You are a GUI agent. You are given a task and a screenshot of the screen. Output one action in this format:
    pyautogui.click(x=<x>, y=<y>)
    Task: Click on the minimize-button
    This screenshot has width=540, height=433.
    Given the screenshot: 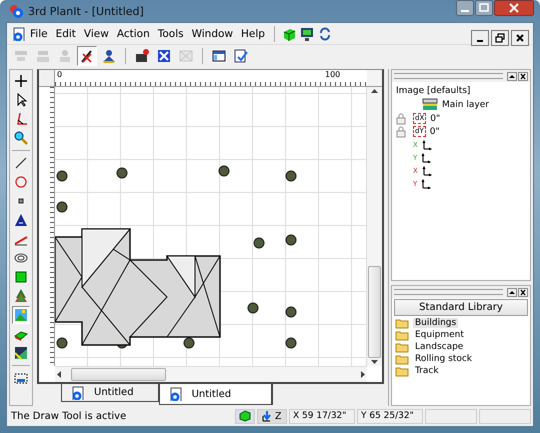 What is the action you would take?
    pyautogui.click(x=480, y=38)
    